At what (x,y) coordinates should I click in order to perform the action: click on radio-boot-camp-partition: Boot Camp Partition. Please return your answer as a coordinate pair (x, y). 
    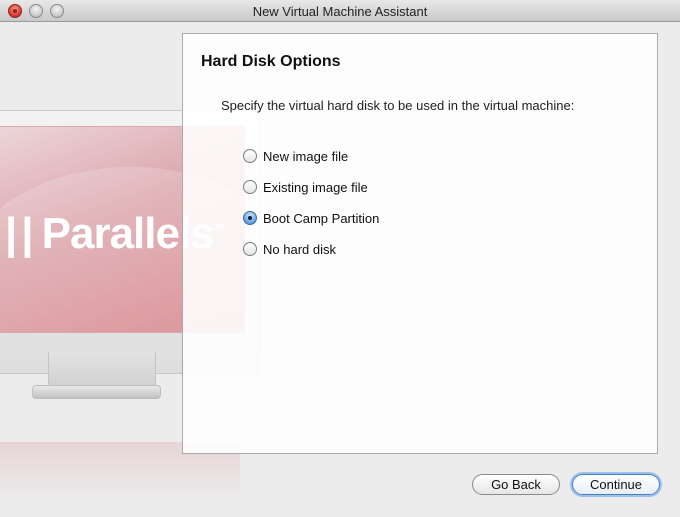
    Looking at the image, I should click on (311, 218).